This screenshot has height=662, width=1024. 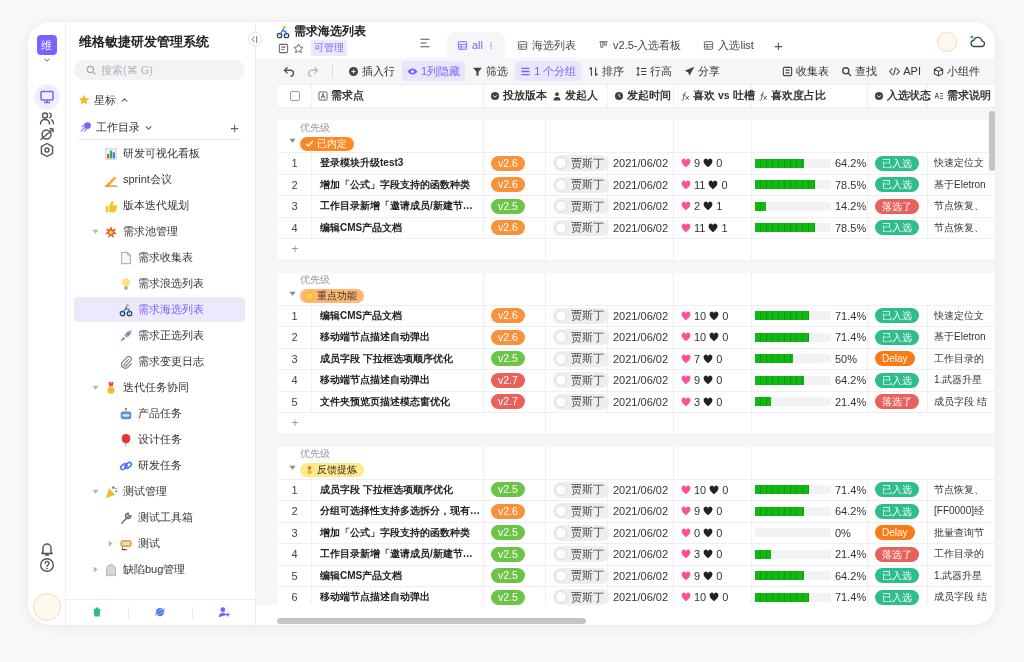 What do you see at coordinates (806, 71) in the screenshot?
I see `toolbar-button: 收集表` at bounding box center [806, 71].